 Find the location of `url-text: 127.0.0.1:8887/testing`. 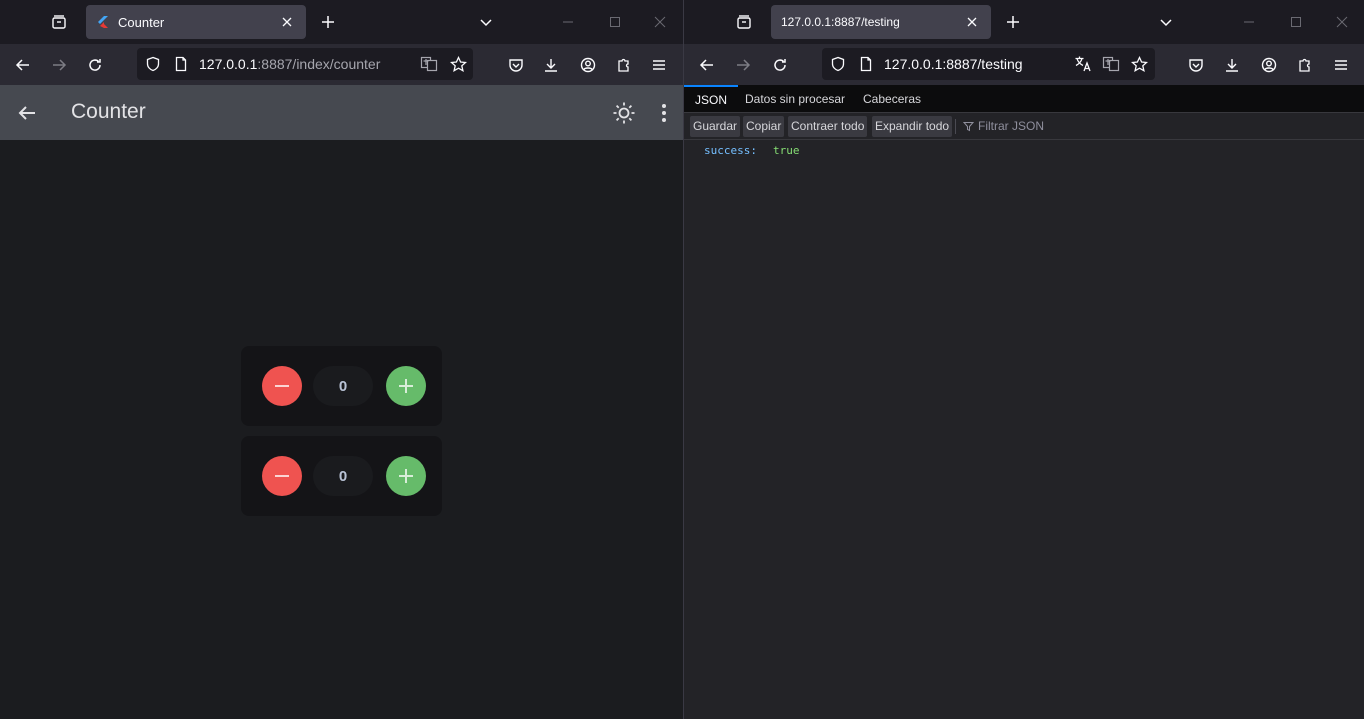

url-text: 127.0.0.1:8887/testing is located at coordinates (953, 64).